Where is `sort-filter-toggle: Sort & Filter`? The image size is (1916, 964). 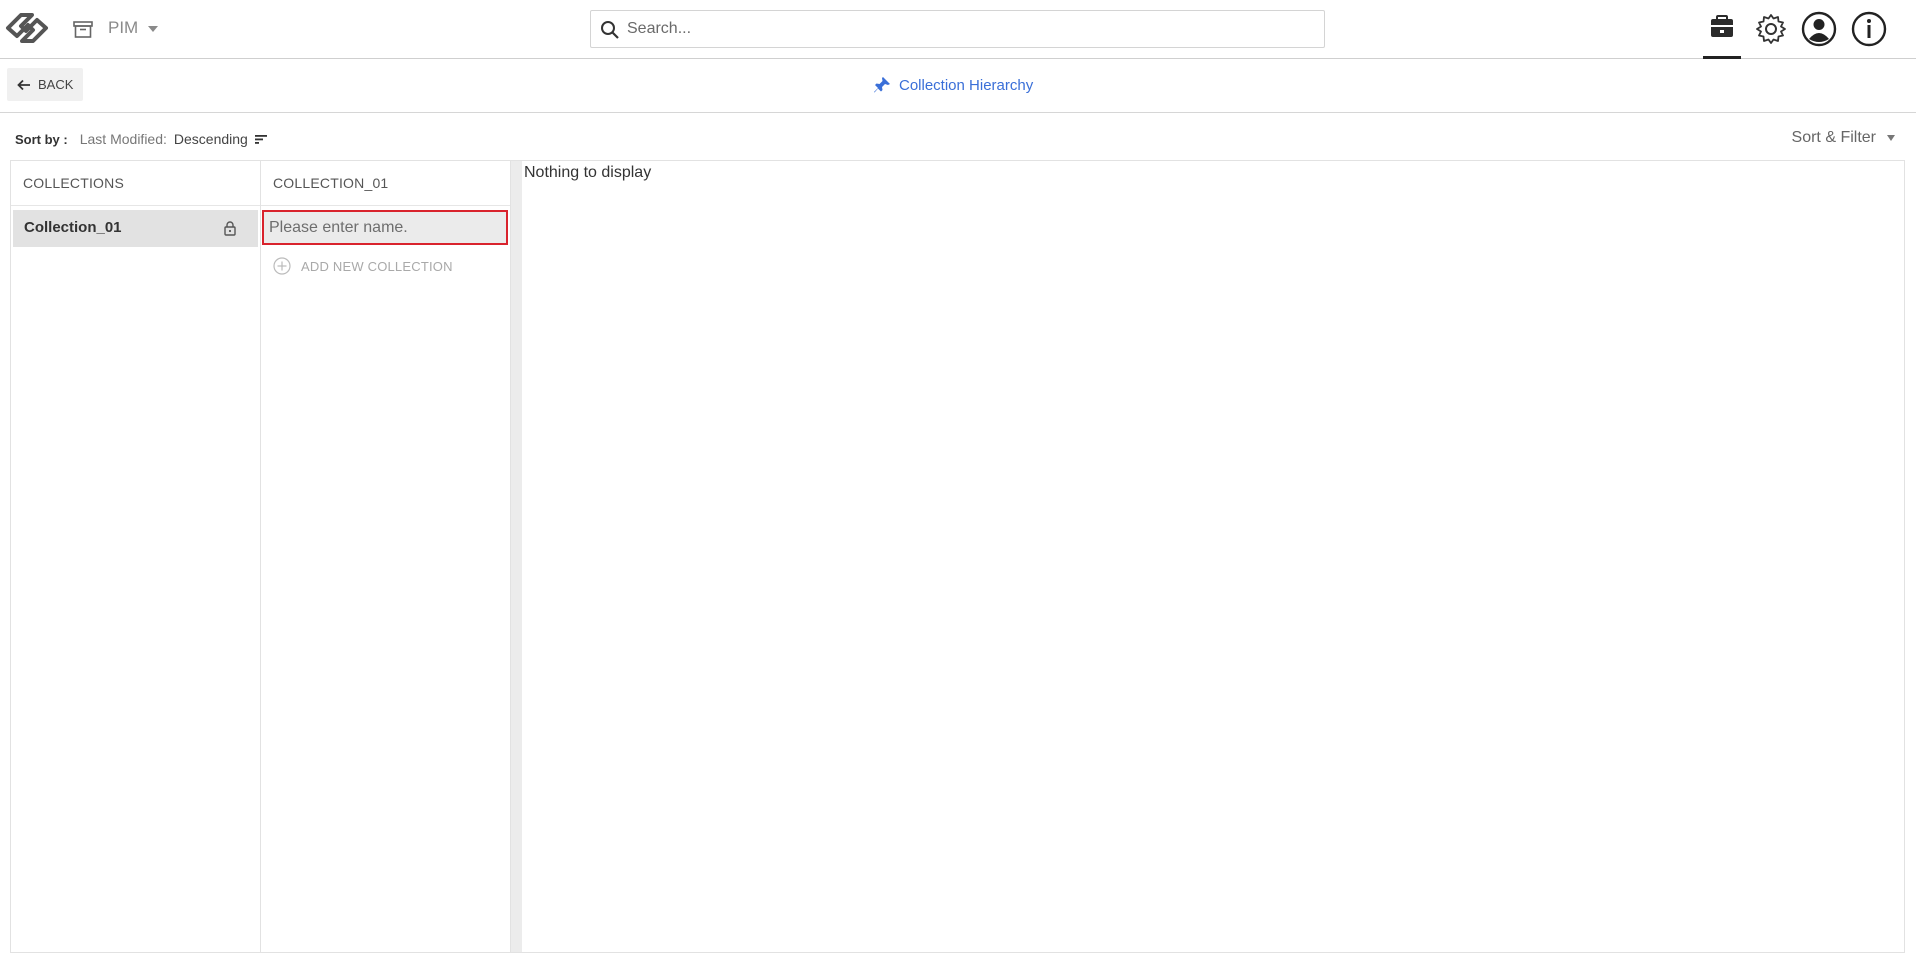
sort-filter-toggle: Sort & Filter is located at coordinates (1844, 138).